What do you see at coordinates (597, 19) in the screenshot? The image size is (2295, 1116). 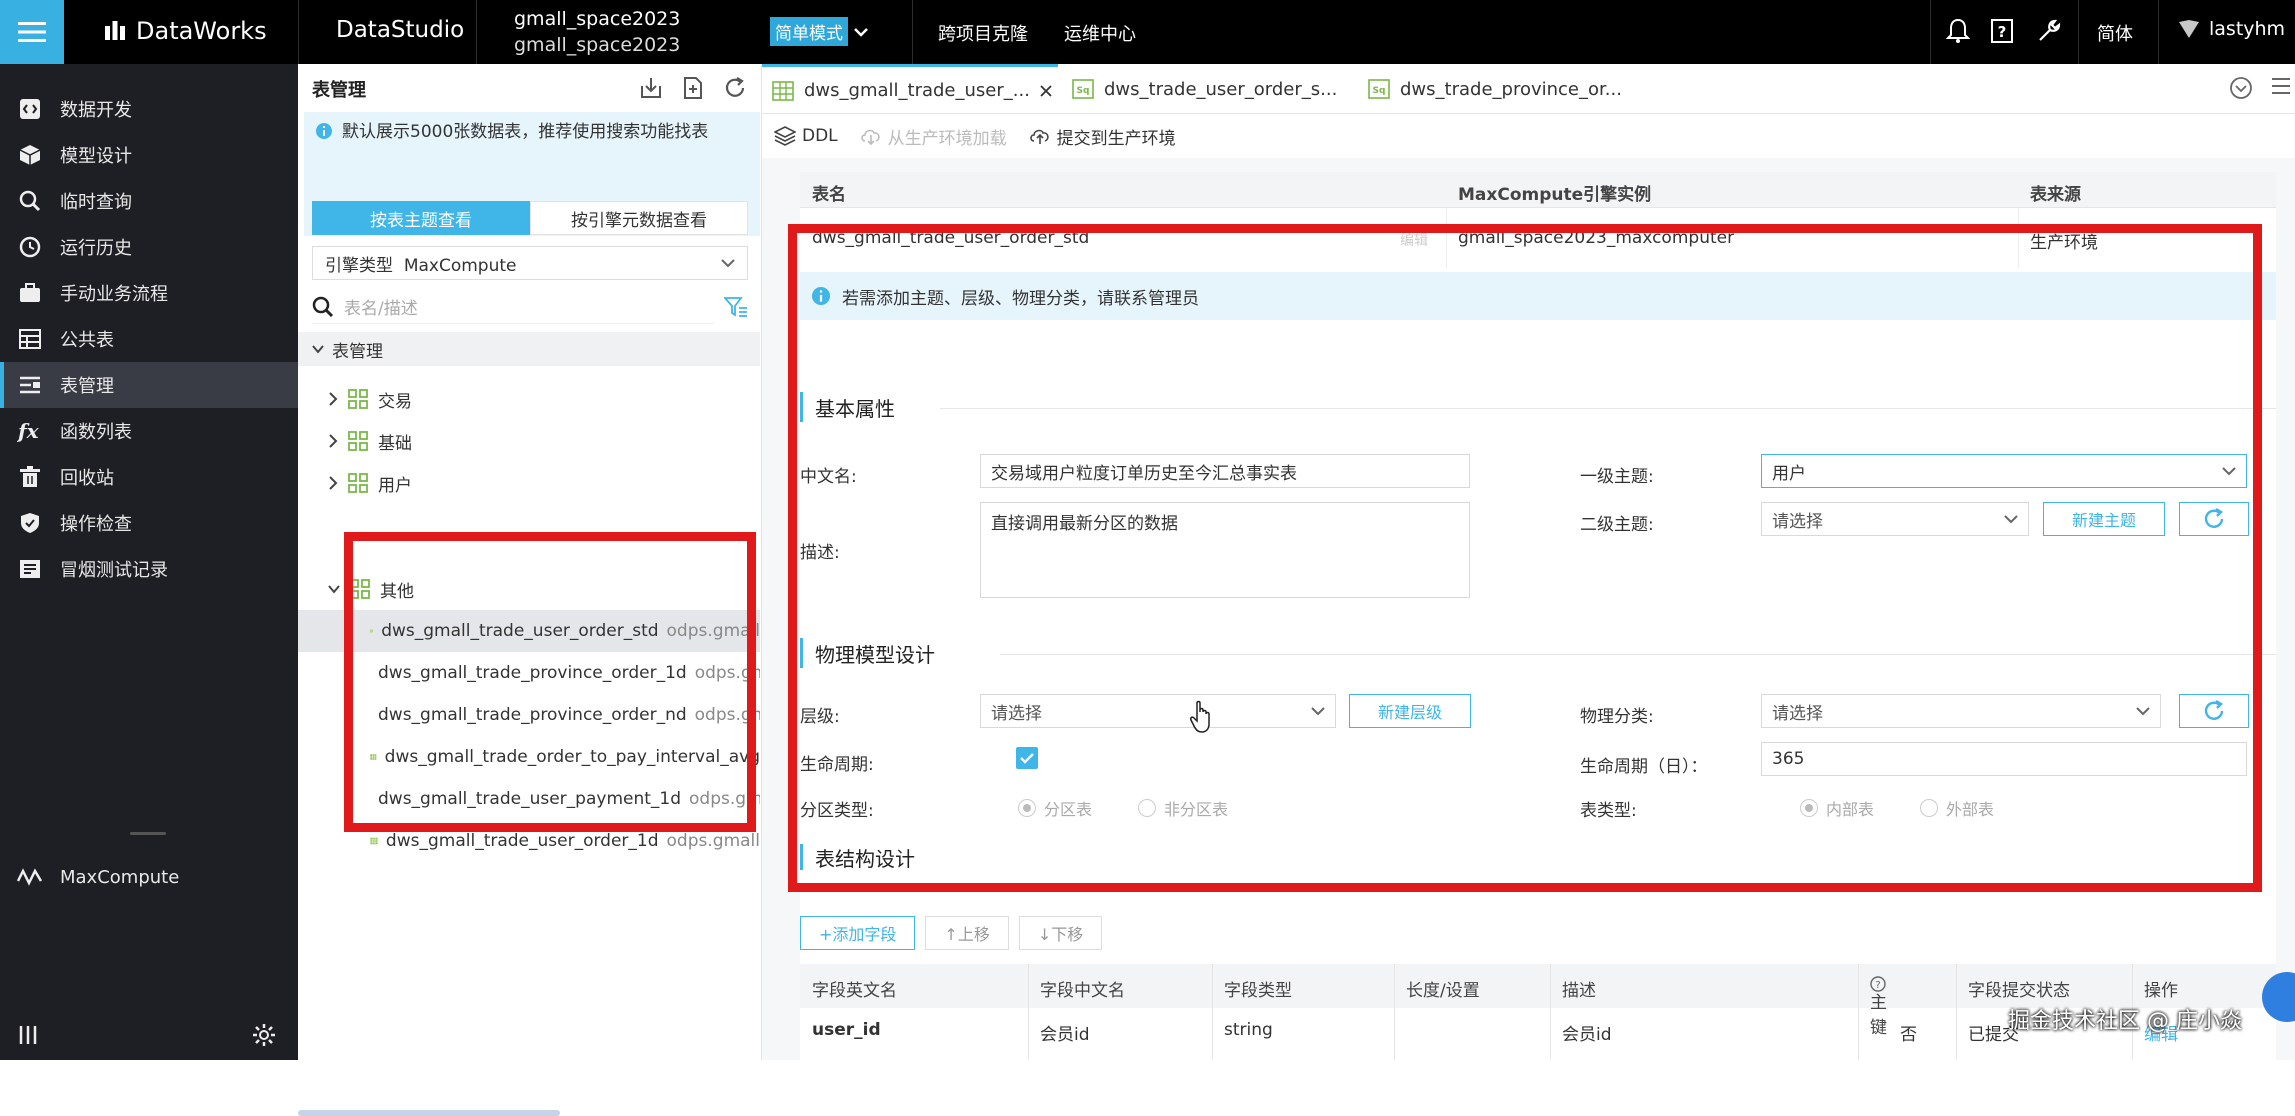 I see `workspace-name: gmall_space2023` at bounding box center [597, 19].